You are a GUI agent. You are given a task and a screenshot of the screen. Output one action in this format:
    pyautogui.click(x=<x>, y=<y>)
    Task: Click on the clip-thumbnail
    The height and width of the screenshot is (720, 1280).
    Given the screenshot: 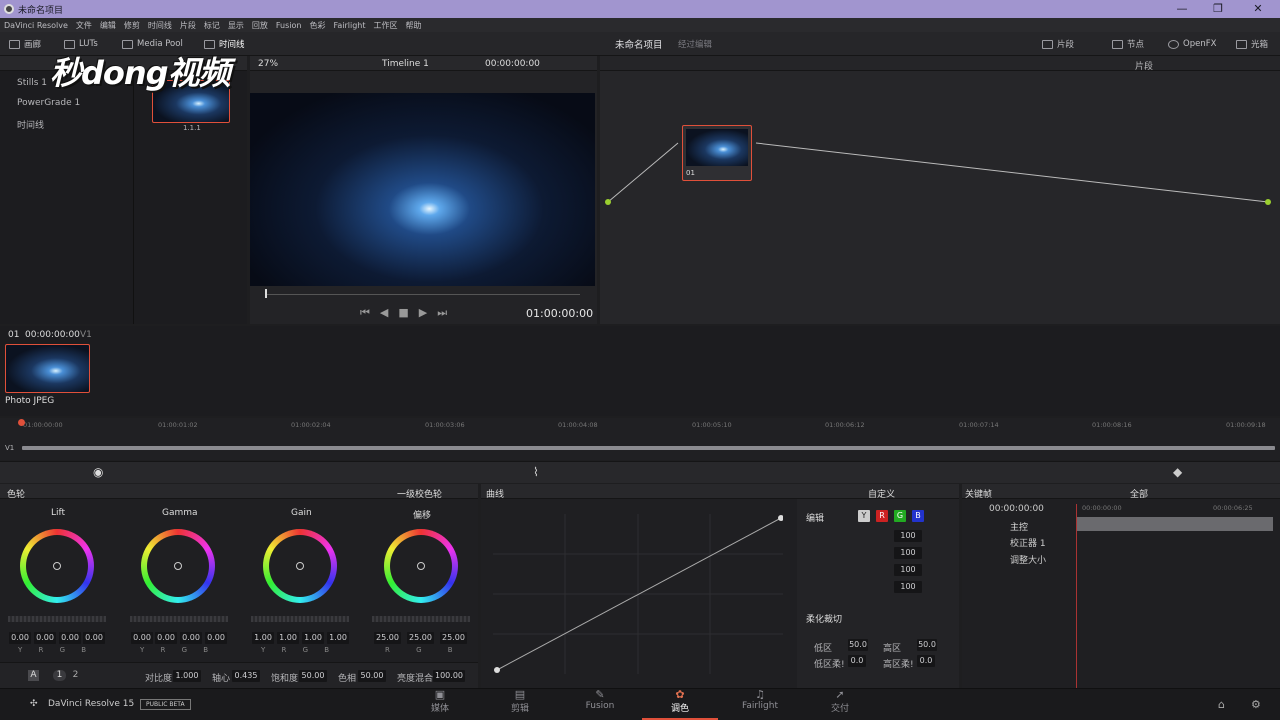 What is the action you would take?
    pyautogui.click(x=47, y=368)
    